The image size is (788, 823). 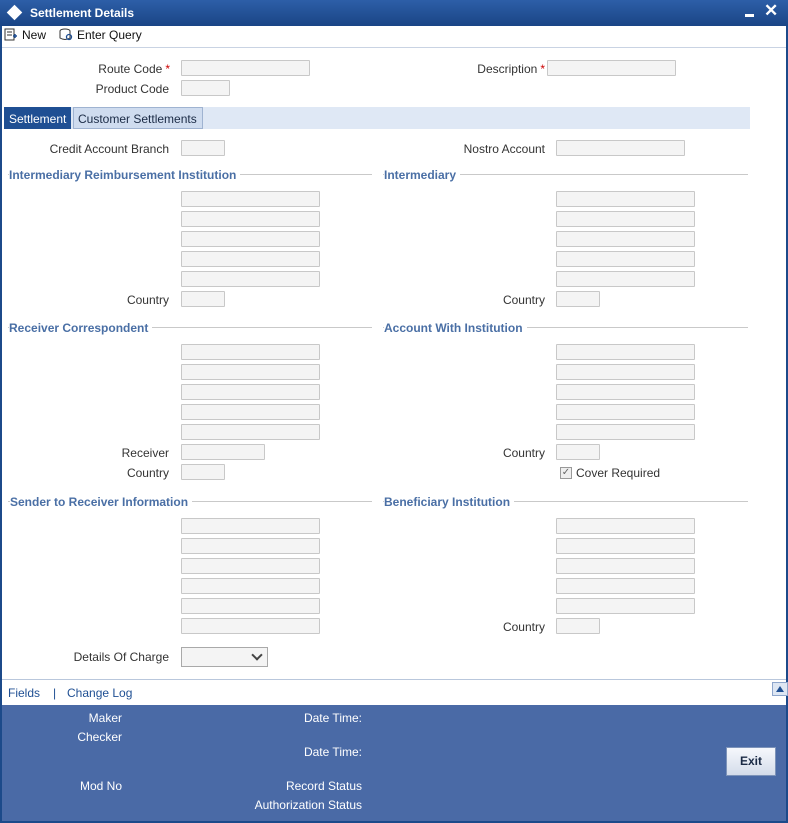 I want to click on irn-country-label: Country, so click(x=147, y=300).